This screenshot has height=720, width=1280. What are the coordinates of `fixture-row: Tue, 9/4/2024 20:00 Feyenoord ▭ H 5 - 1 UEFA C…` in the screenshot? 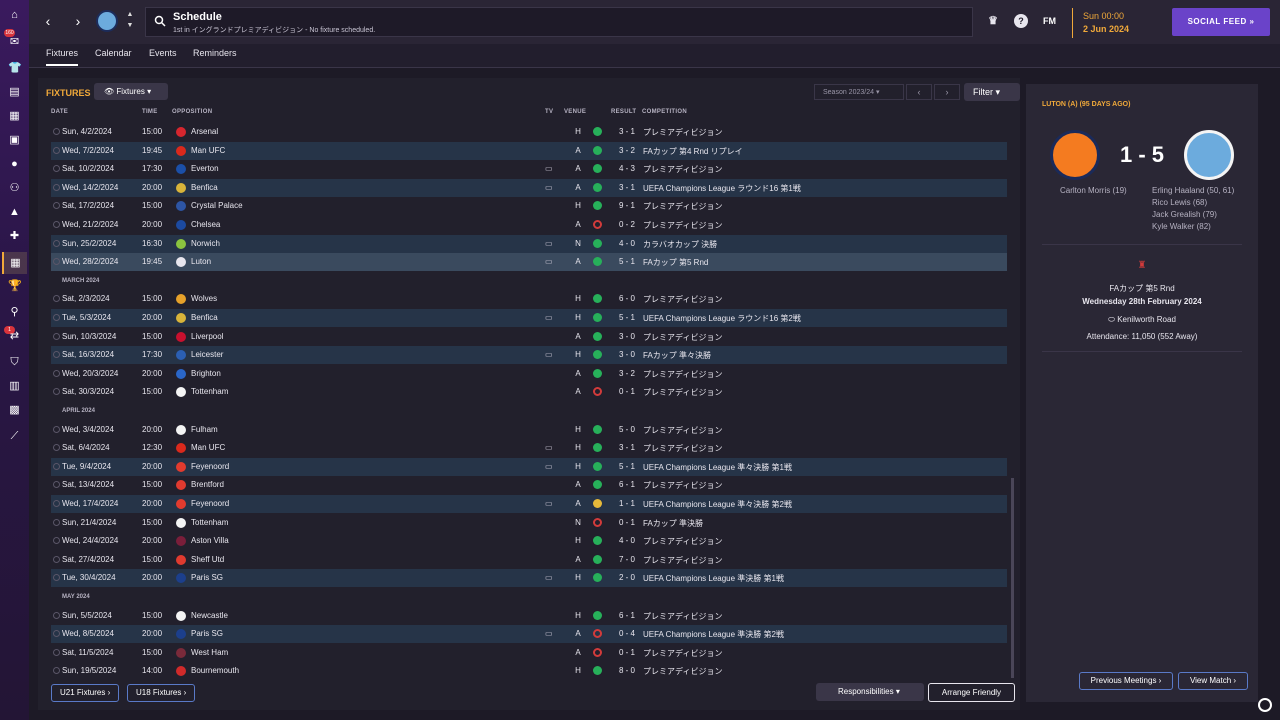 It's located at (529, 466).